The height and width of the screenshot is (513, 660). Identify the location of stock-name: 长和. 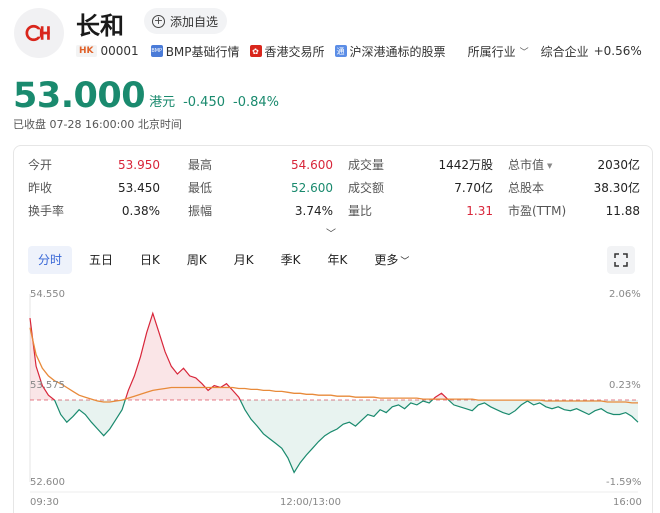
(100, 26).